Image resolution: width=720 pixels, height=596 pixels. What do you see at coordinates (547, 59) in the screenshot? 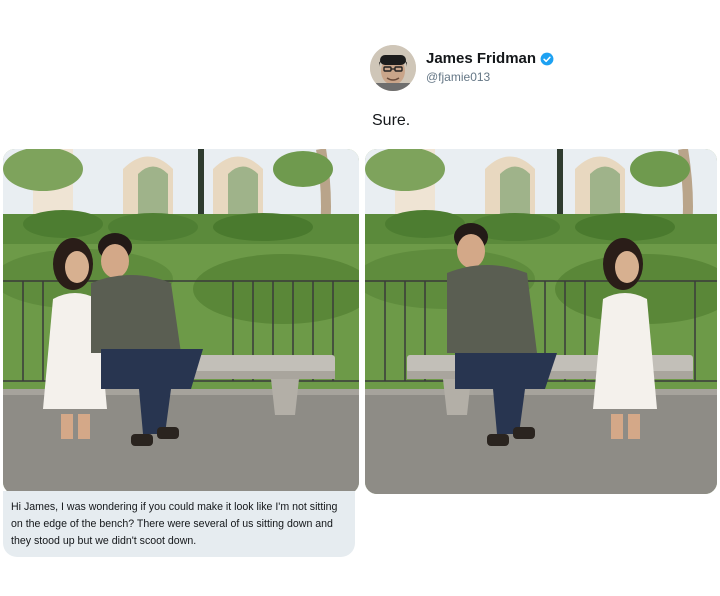
I see `verified-badge-icon` at bounding box center [547, 59].